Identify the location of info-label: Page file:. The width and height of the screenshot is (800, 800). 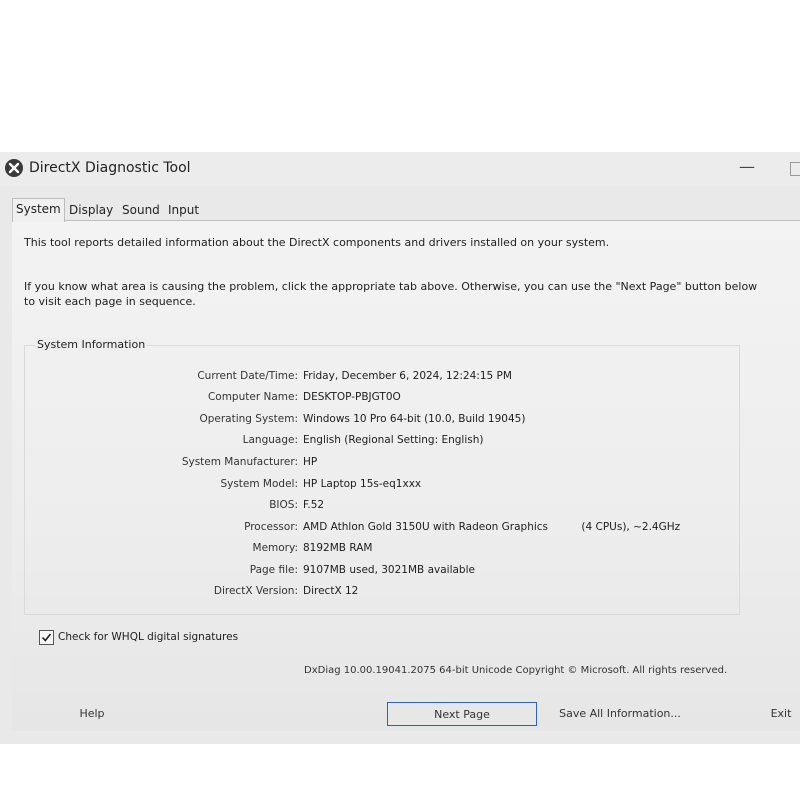
(273, 570).